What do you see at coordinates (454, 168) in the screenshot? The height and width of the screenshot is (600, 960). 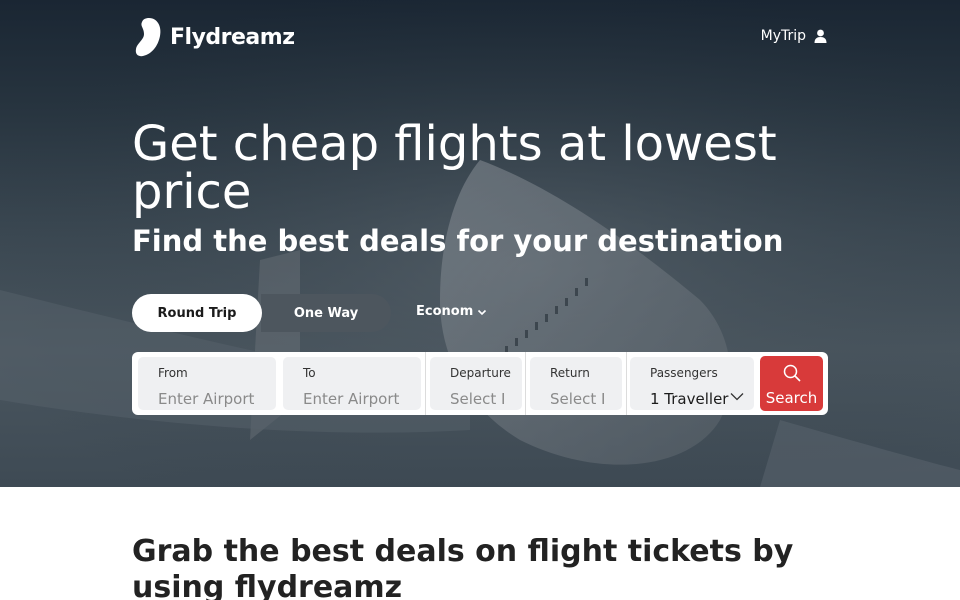 I see `hero-title: Get cheap flights at lowest price` at bounding box center [454, 168].